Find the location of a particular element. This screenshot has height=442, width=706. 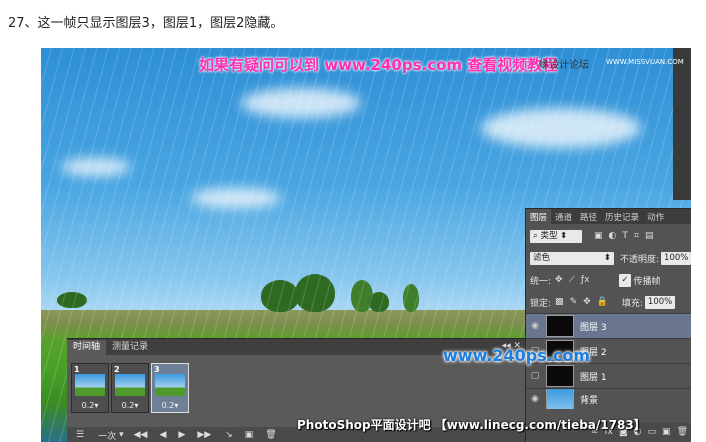

layer-name: 图层 3 is located at coordinates (593, 326).